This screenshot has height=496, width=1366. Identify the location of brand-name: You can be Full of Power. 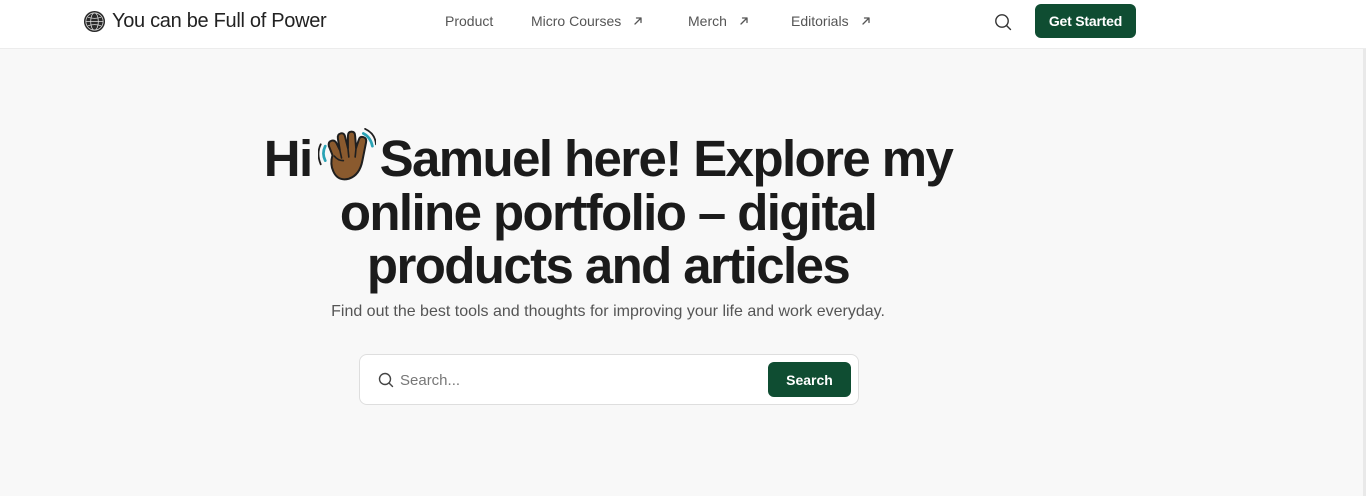
(219, 20).